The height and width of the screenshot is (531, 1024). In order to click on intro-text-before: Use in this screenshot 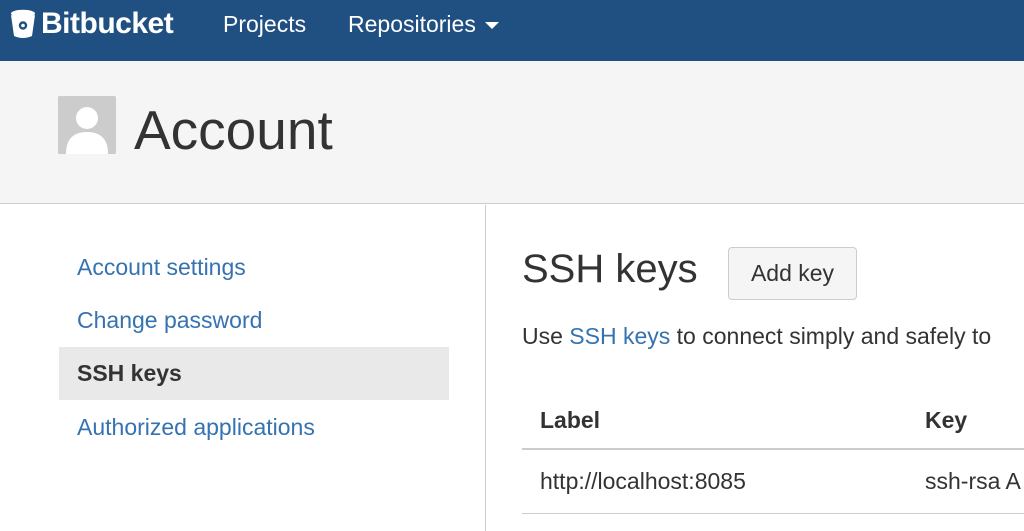, I will do `click(546, 336)`.